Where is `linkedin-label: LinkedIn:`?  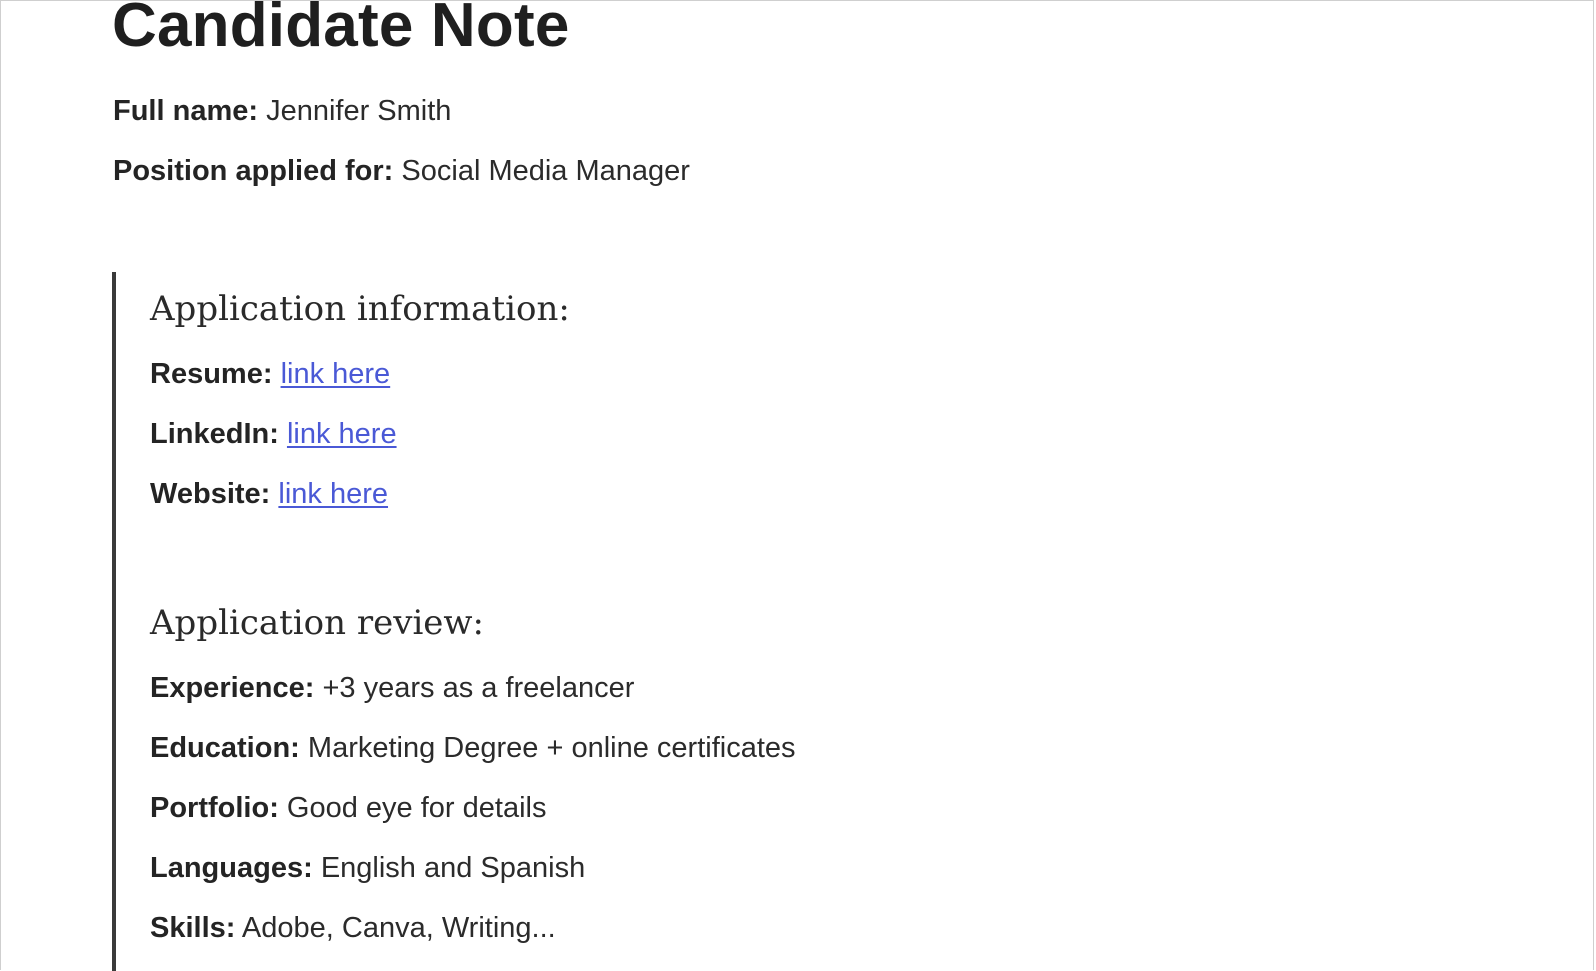
linkedin-label: LinkedIn: is located at coordinates (214, 434).